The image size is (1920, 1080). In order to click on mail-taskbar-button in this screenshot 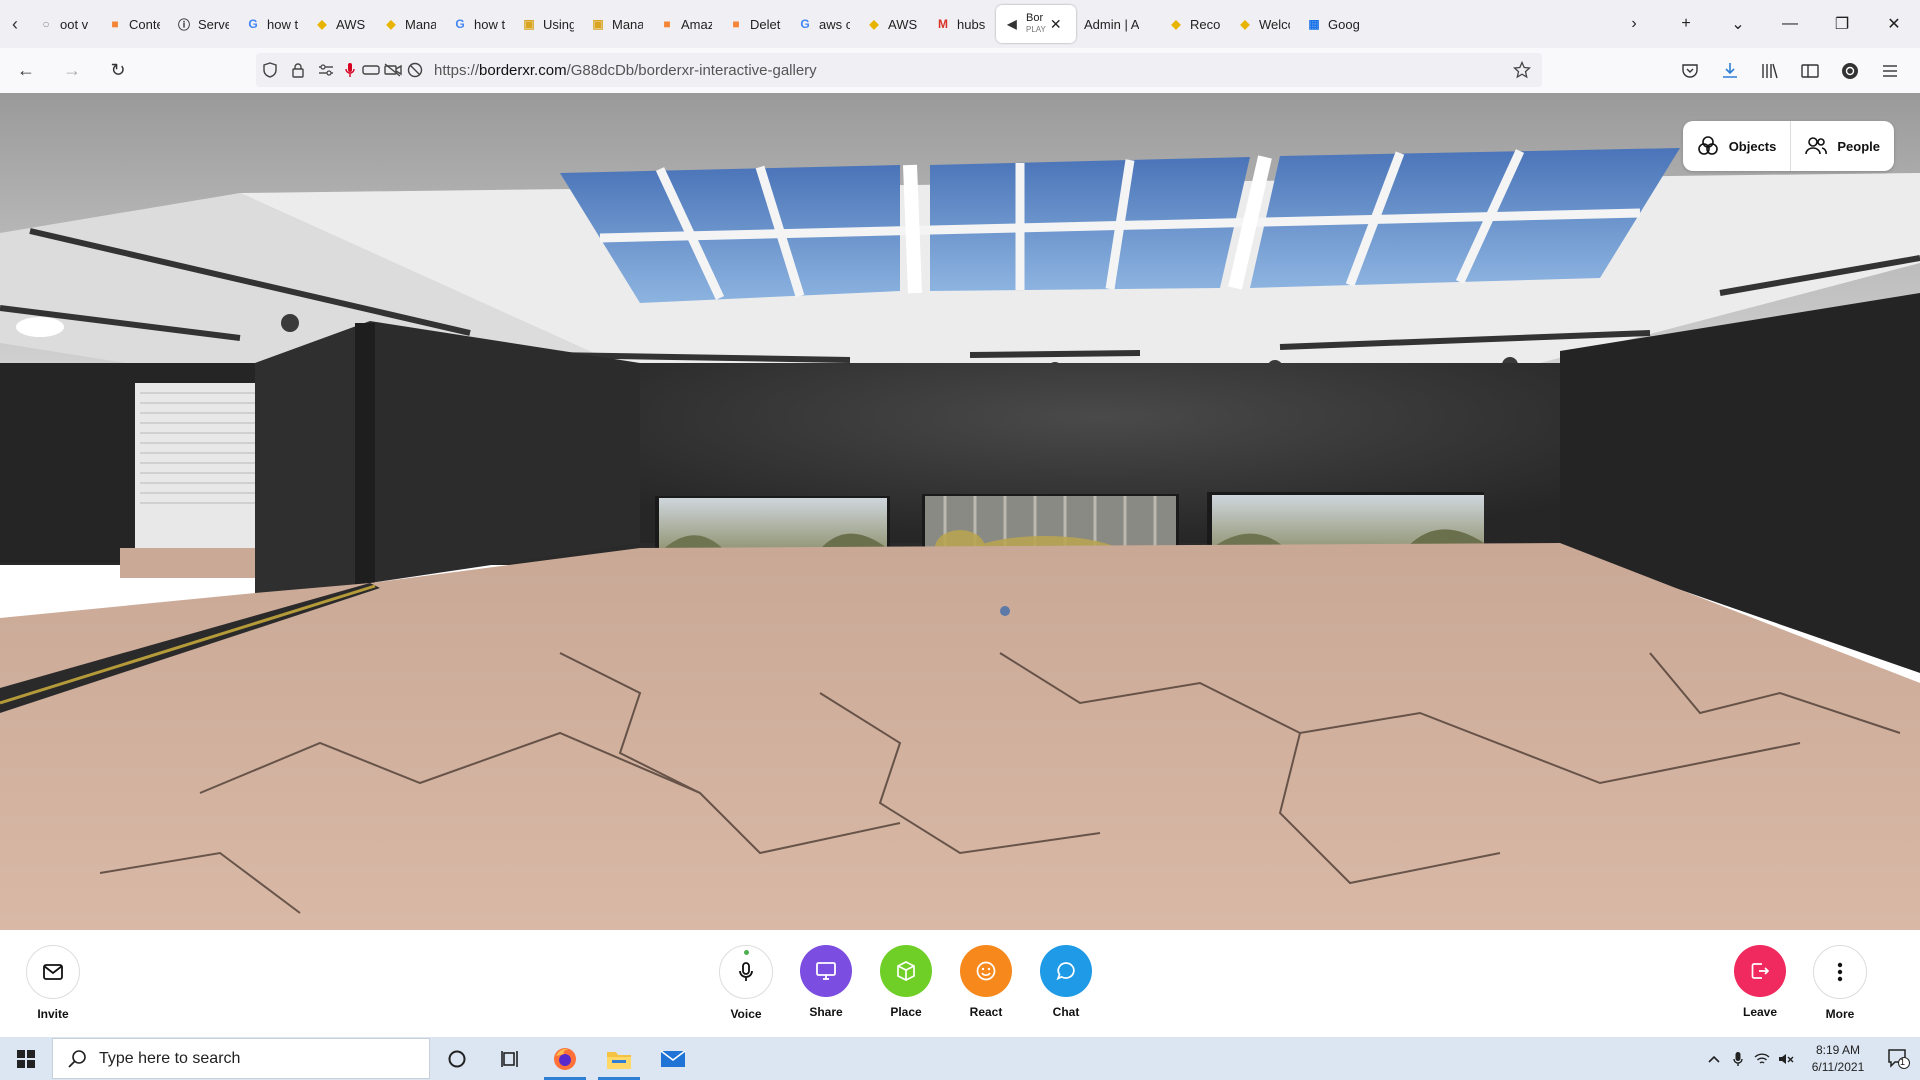, I will do `click(673, 1058)`.